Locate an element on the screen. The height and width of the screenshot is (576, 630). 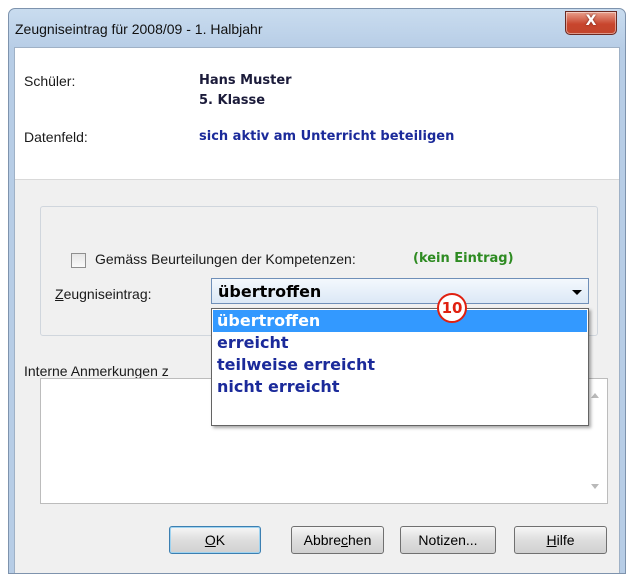
close-button: X is located at coordinates (591, 23).